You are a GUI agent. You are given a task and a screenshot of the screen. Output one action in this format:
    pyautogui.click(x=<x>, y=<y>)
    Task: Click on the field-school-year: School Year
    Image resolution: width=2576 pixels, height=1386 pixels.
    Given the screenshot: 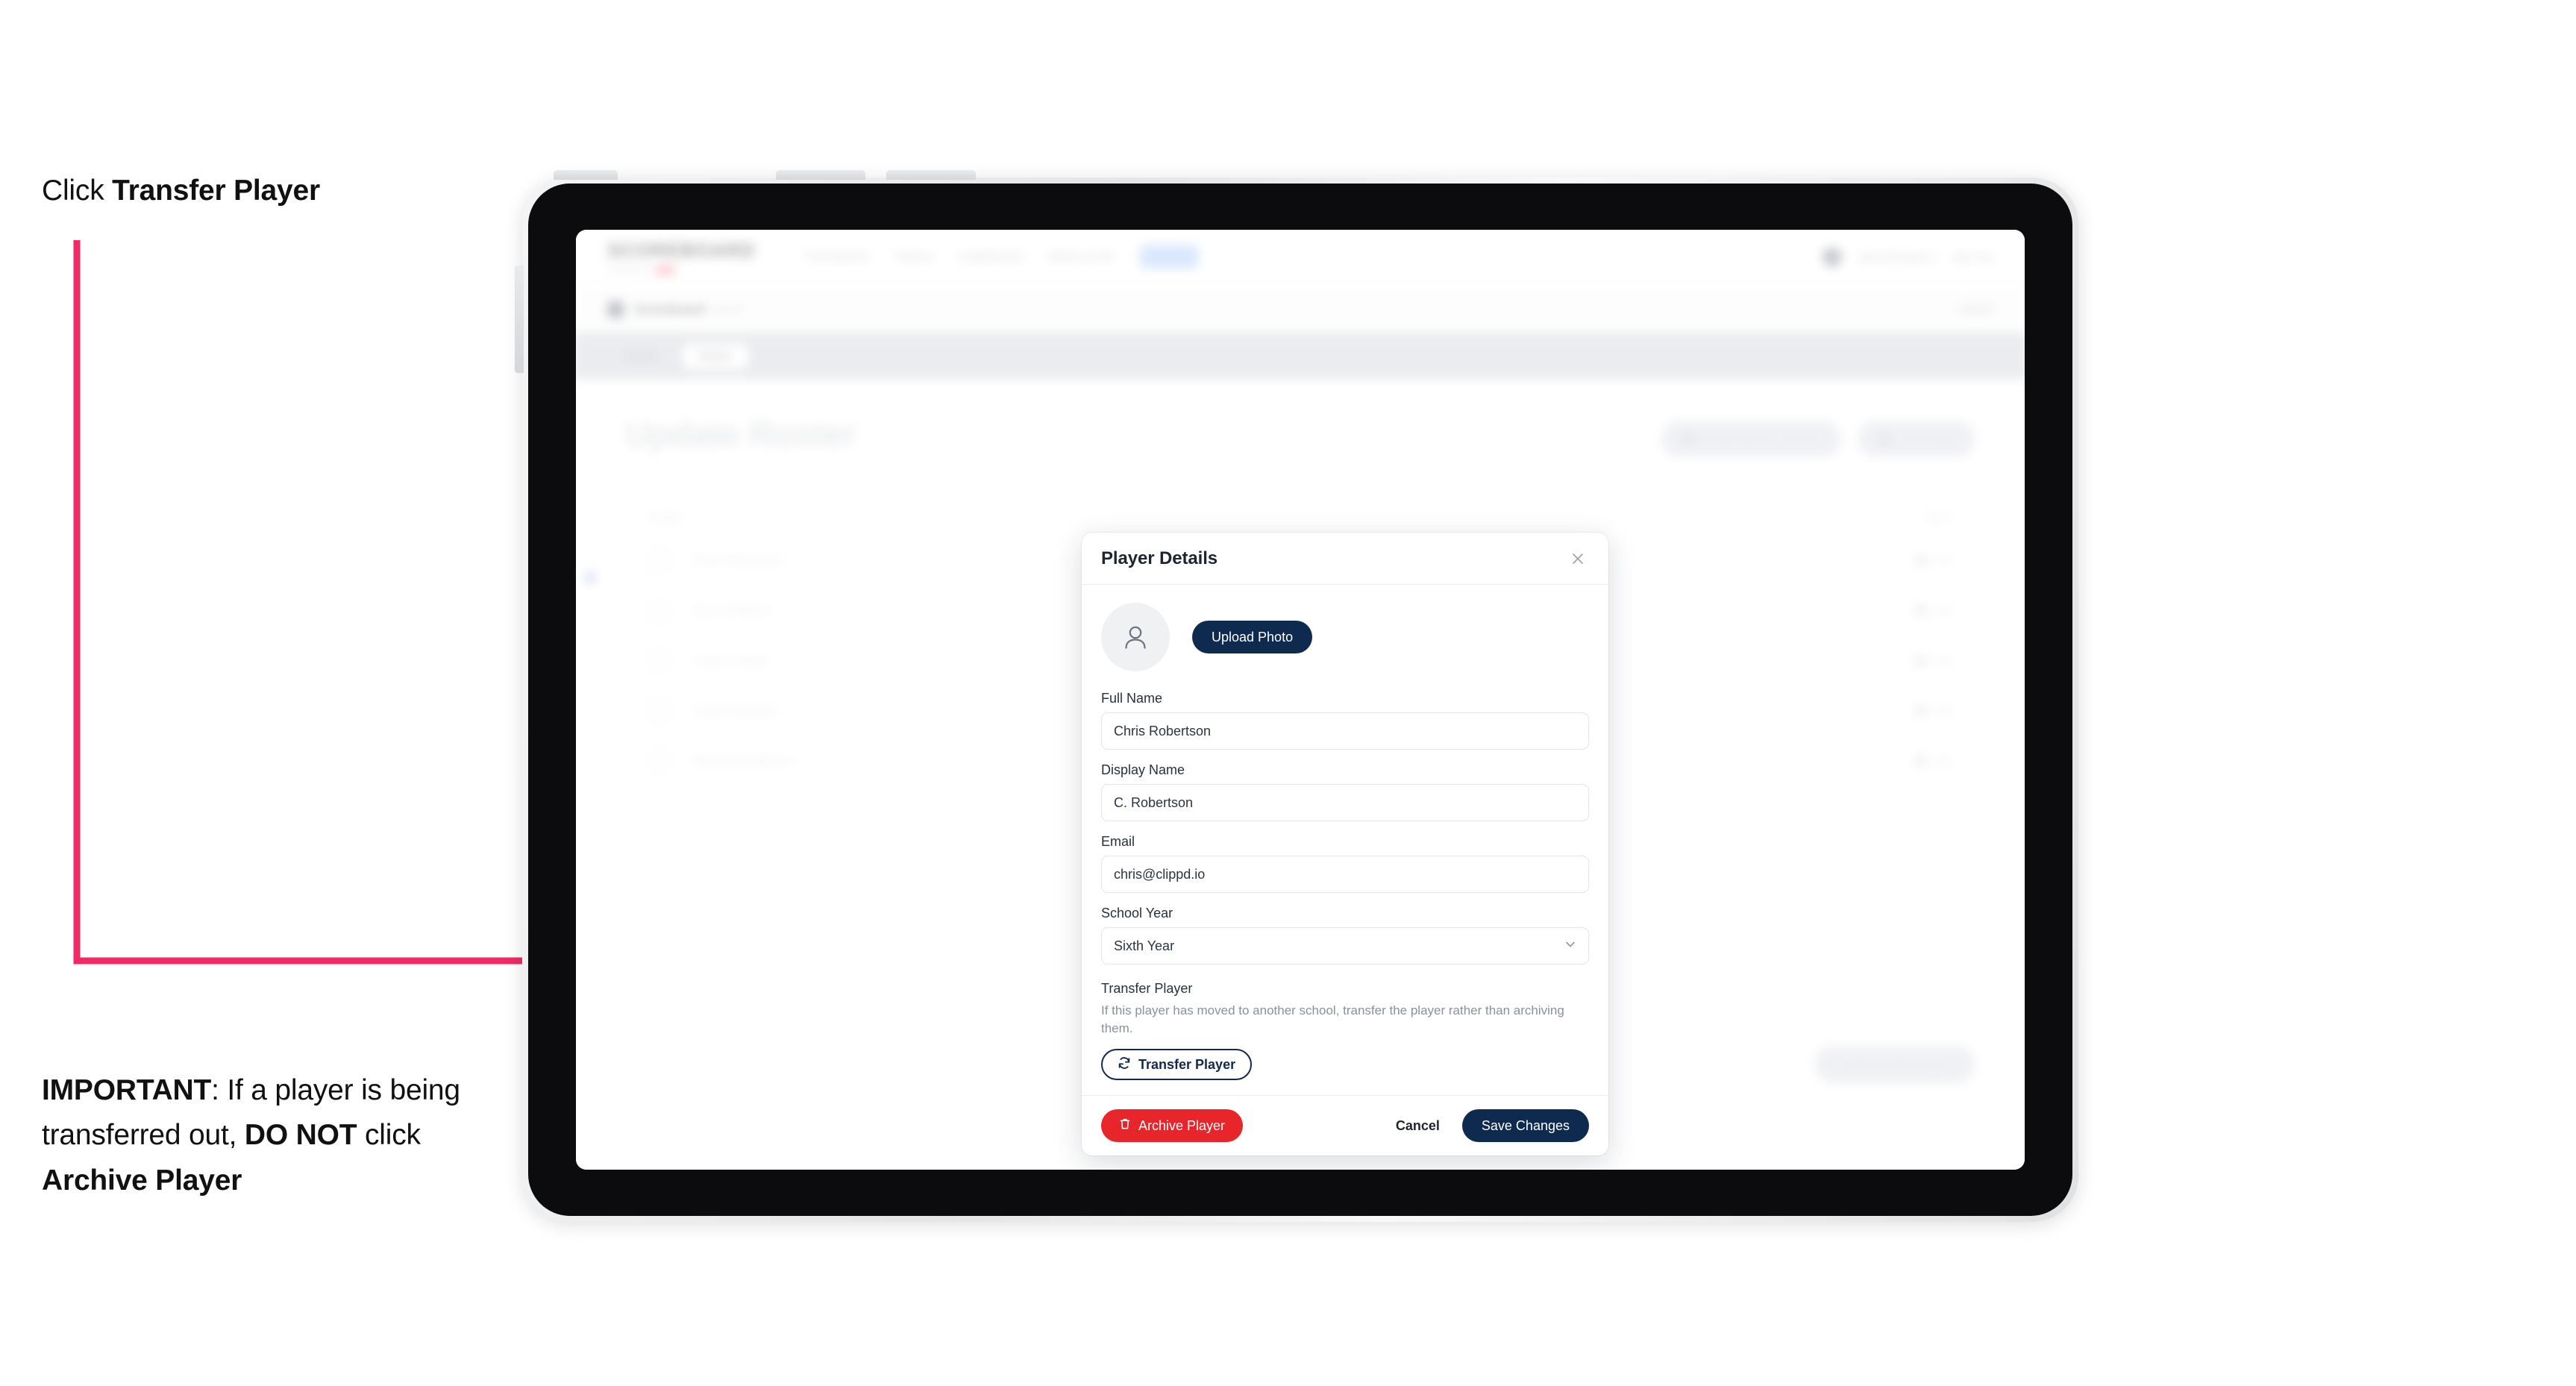 What is the action you would take?
    pyautogui.click(x=1345, y=936)
    